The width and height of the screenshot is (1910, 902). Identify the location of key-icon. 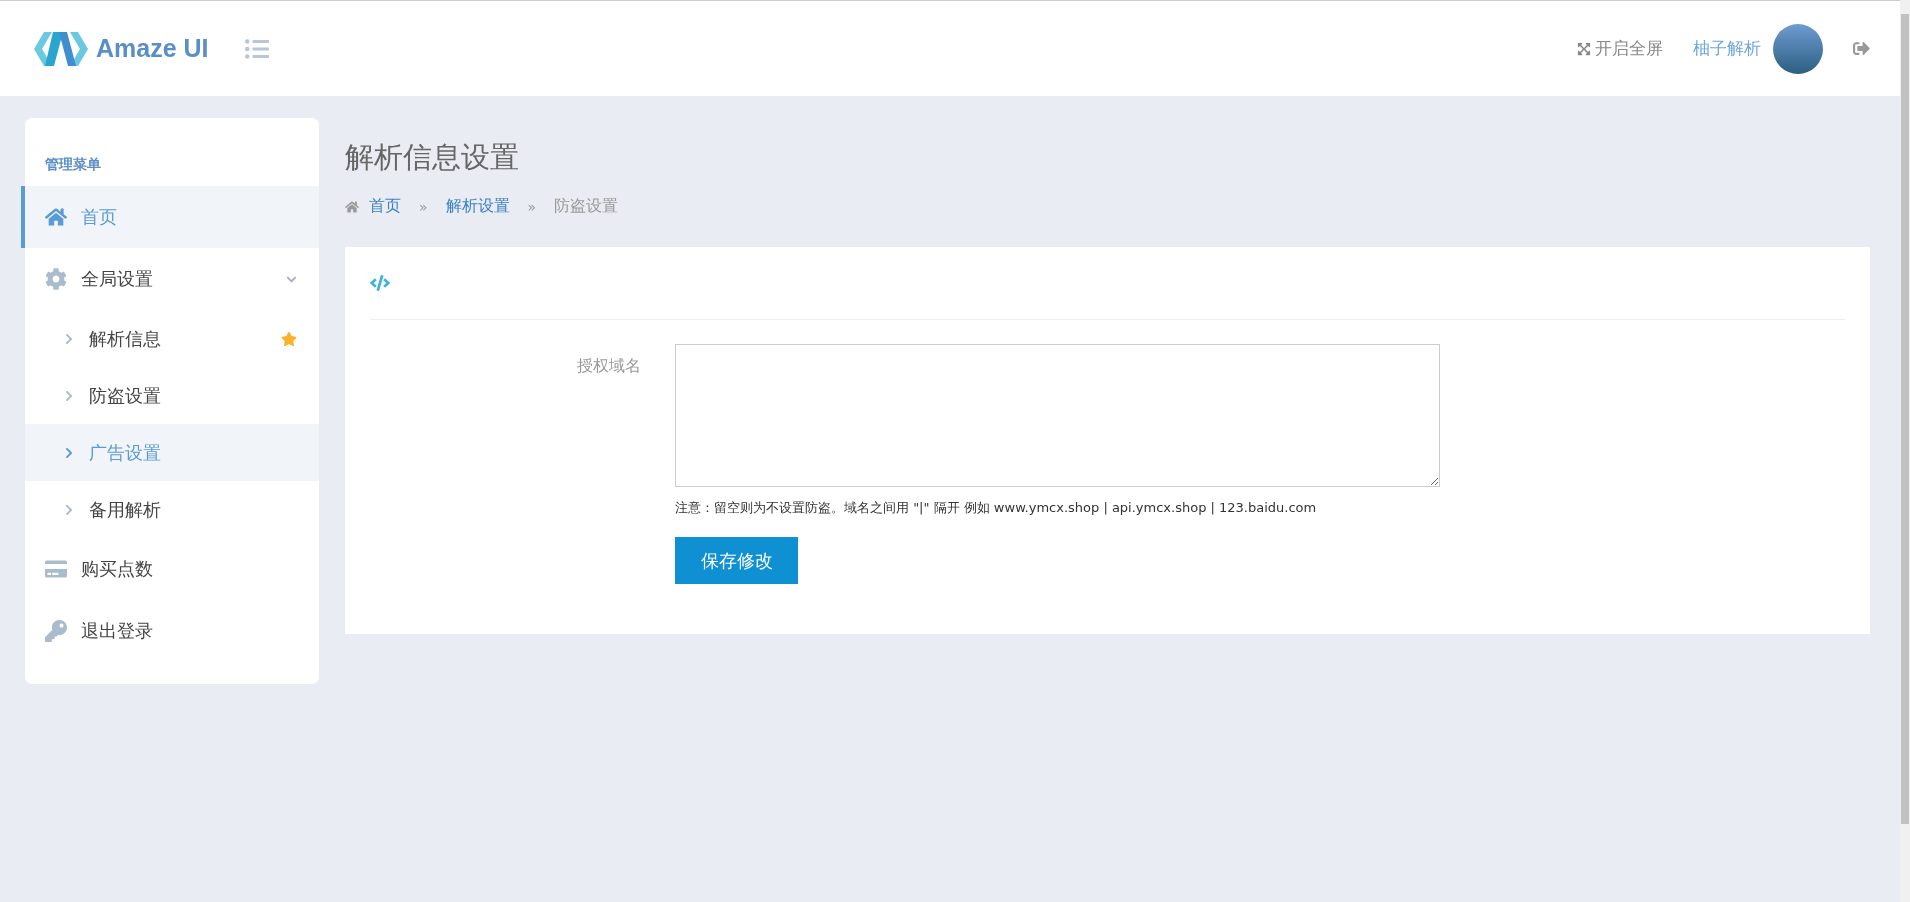
(56, 631).